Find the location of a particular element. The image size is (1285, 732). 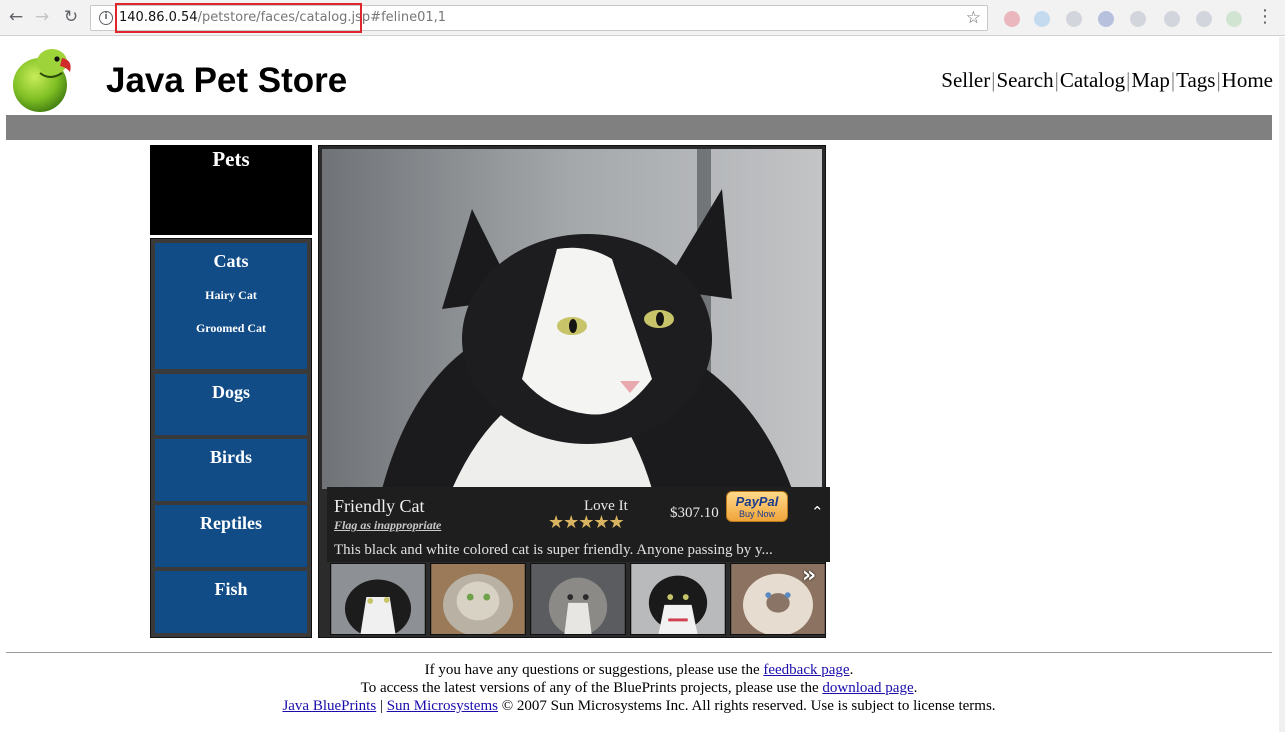

paypal-buy-now-button: PayPal Buy Now is located at coordinates (757, 506).